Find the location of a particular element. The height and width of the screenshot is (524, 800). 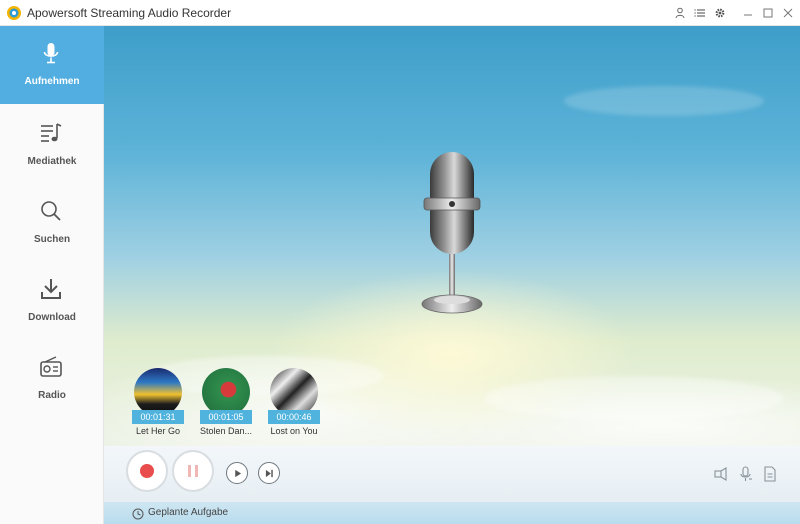

microphone-illustration is located at coordinates (452, 235).